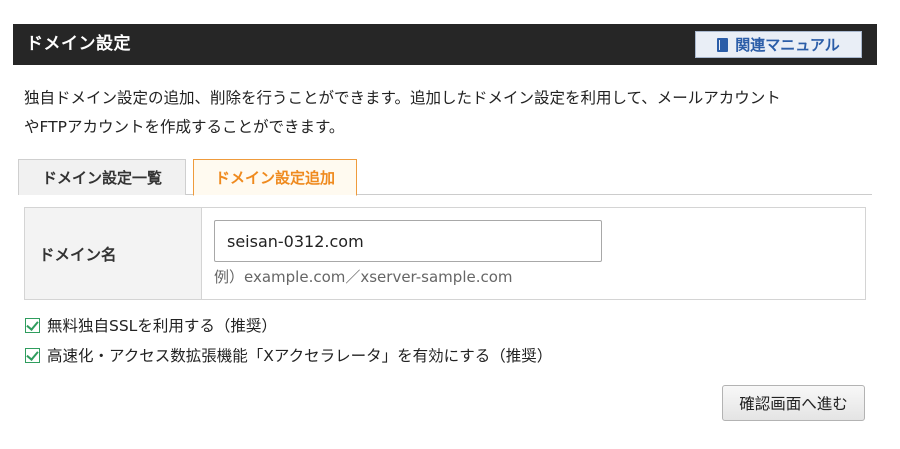 Image resolution: width=900 pixels, height=449 pixels. I want to click on related-manual-button: 関連マニュアル, so click(778, 44).